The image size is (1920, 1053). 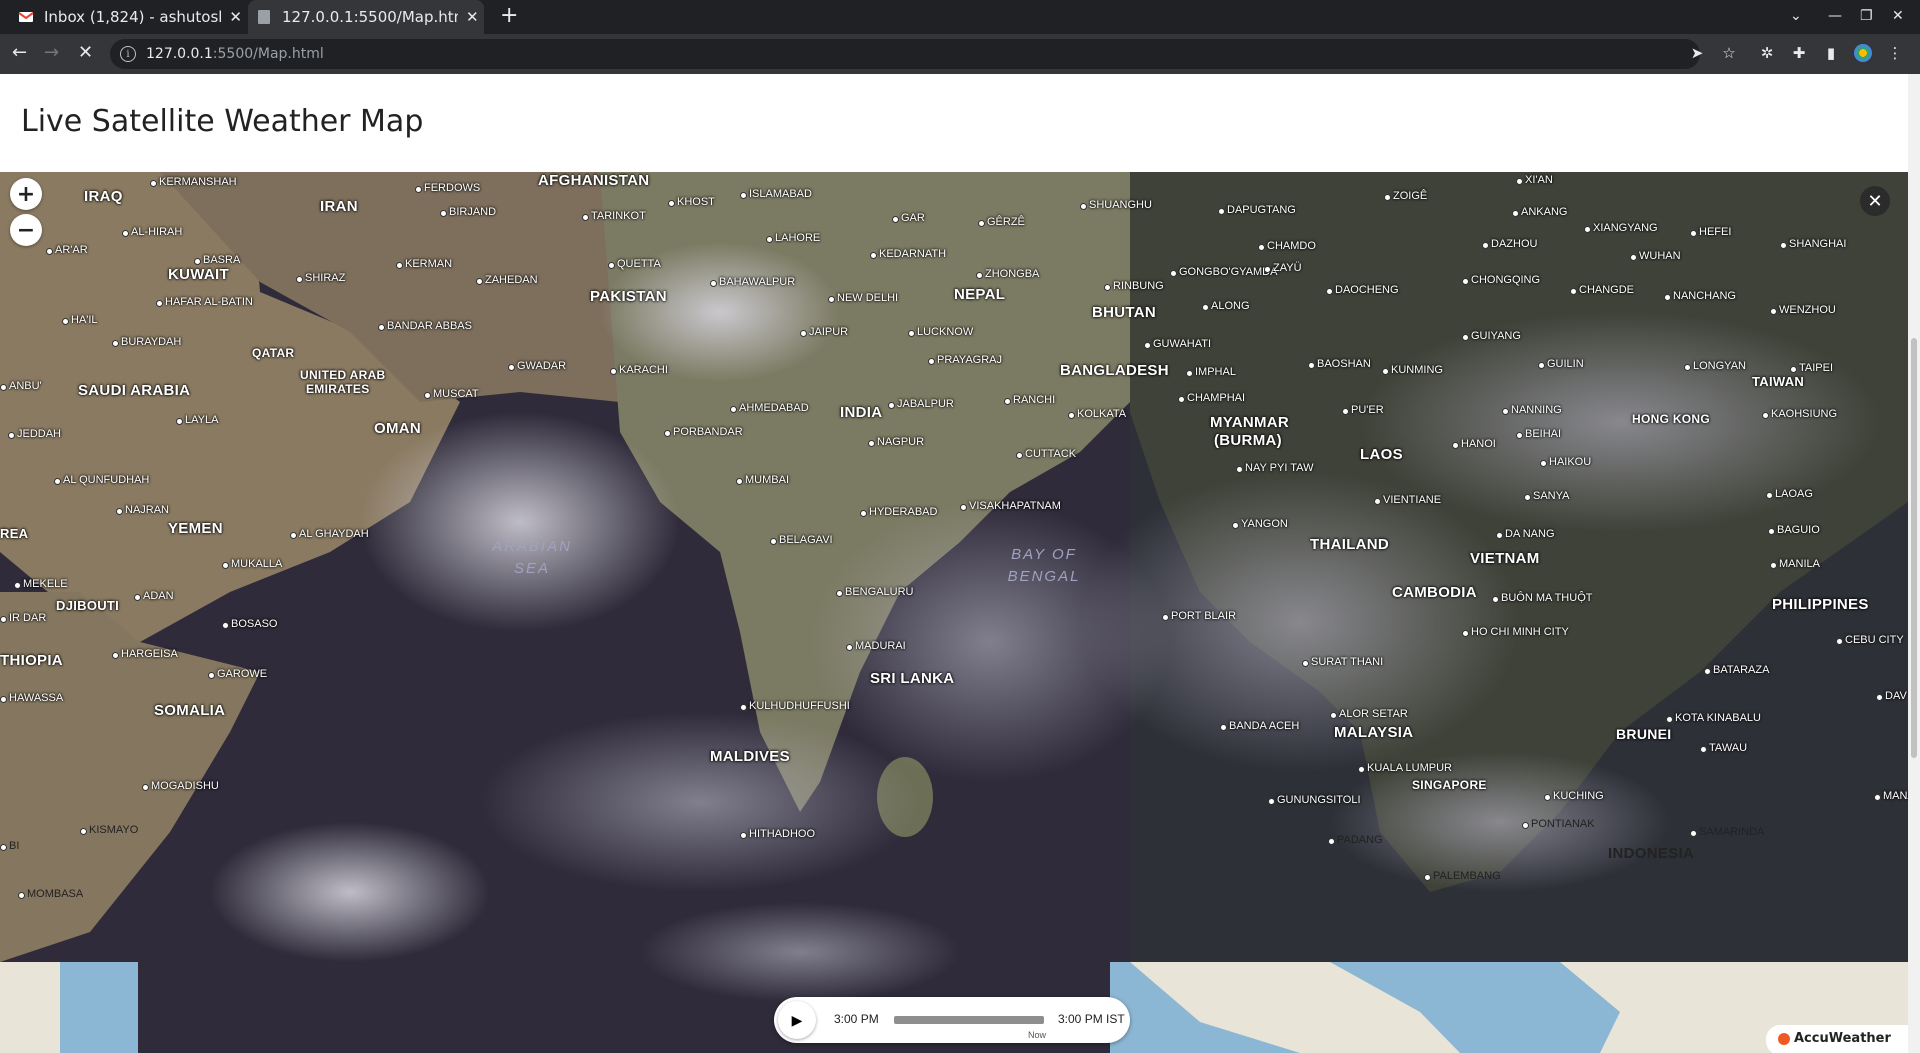 I want to click on page-scrollbar, so click(x=1914, y=563).